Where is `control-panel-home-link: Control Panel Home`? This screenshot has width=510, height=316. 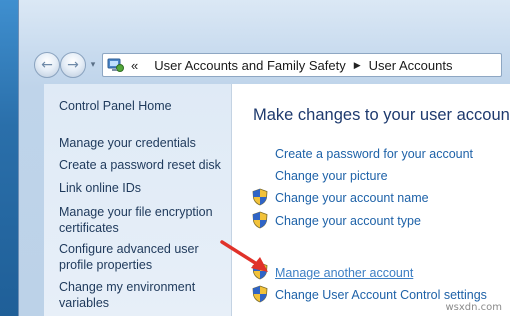 control-panel-home-link: Control Panel Home is located at coordinates (143, 106).